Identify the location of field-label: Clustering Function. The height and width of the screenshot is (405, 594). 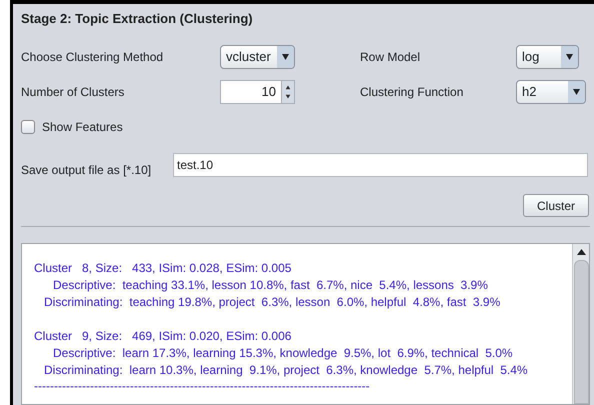
(412, 92).